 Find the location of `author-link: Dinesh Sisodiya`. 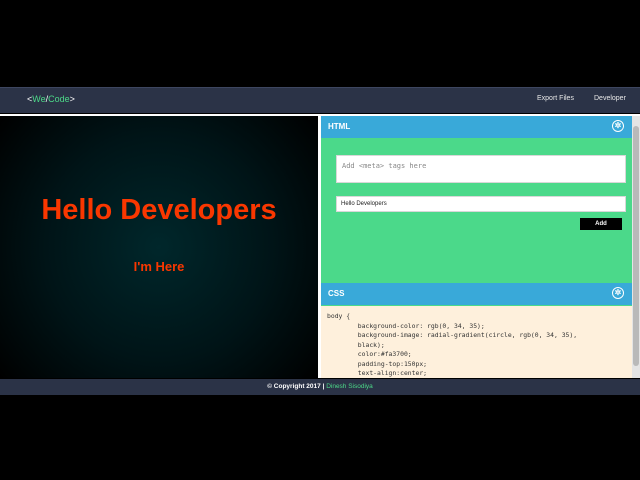

author-link: Dinesh Sisodiya is located at coordinates (349, 386).